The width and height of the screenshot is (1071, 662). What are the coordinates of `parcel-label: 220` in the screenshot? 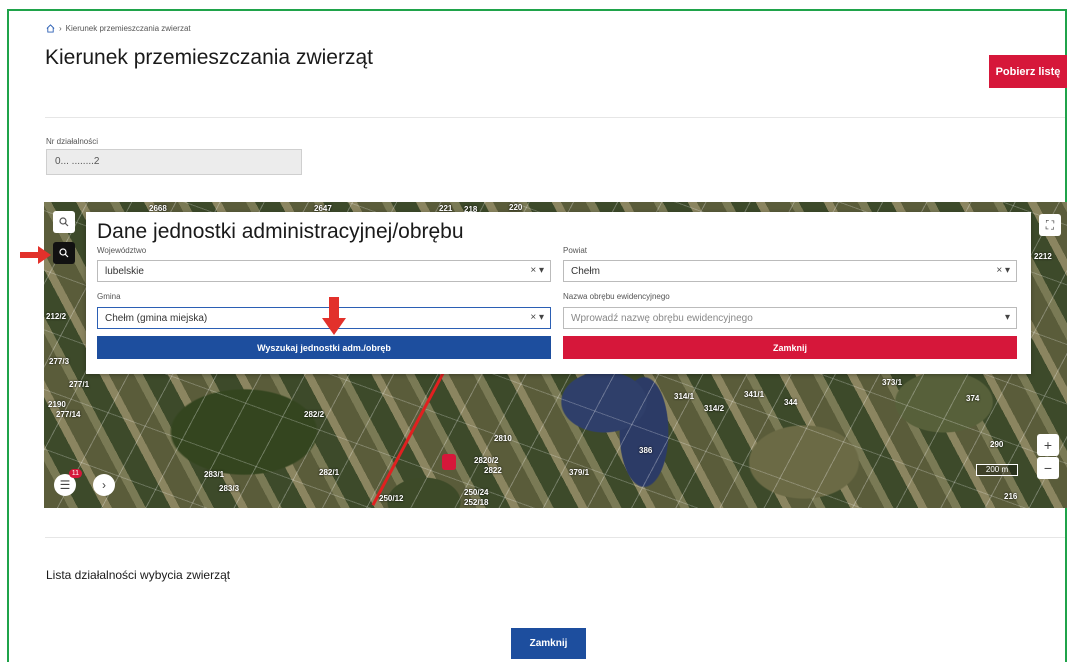 It's located at (516, 207).